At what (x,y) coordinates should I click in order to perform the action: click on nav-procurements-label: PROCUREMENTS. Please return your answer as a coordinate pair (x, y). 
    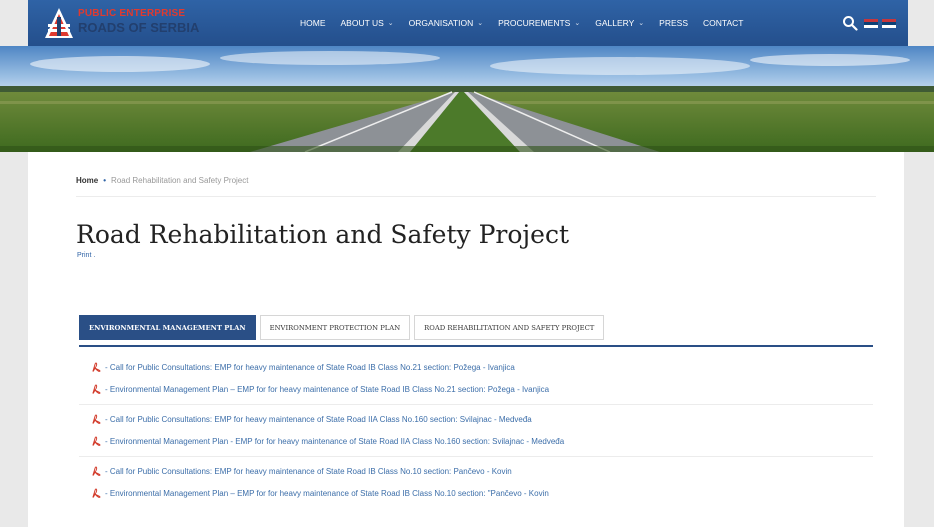
    Looking at the image, I should click on (534, 23).